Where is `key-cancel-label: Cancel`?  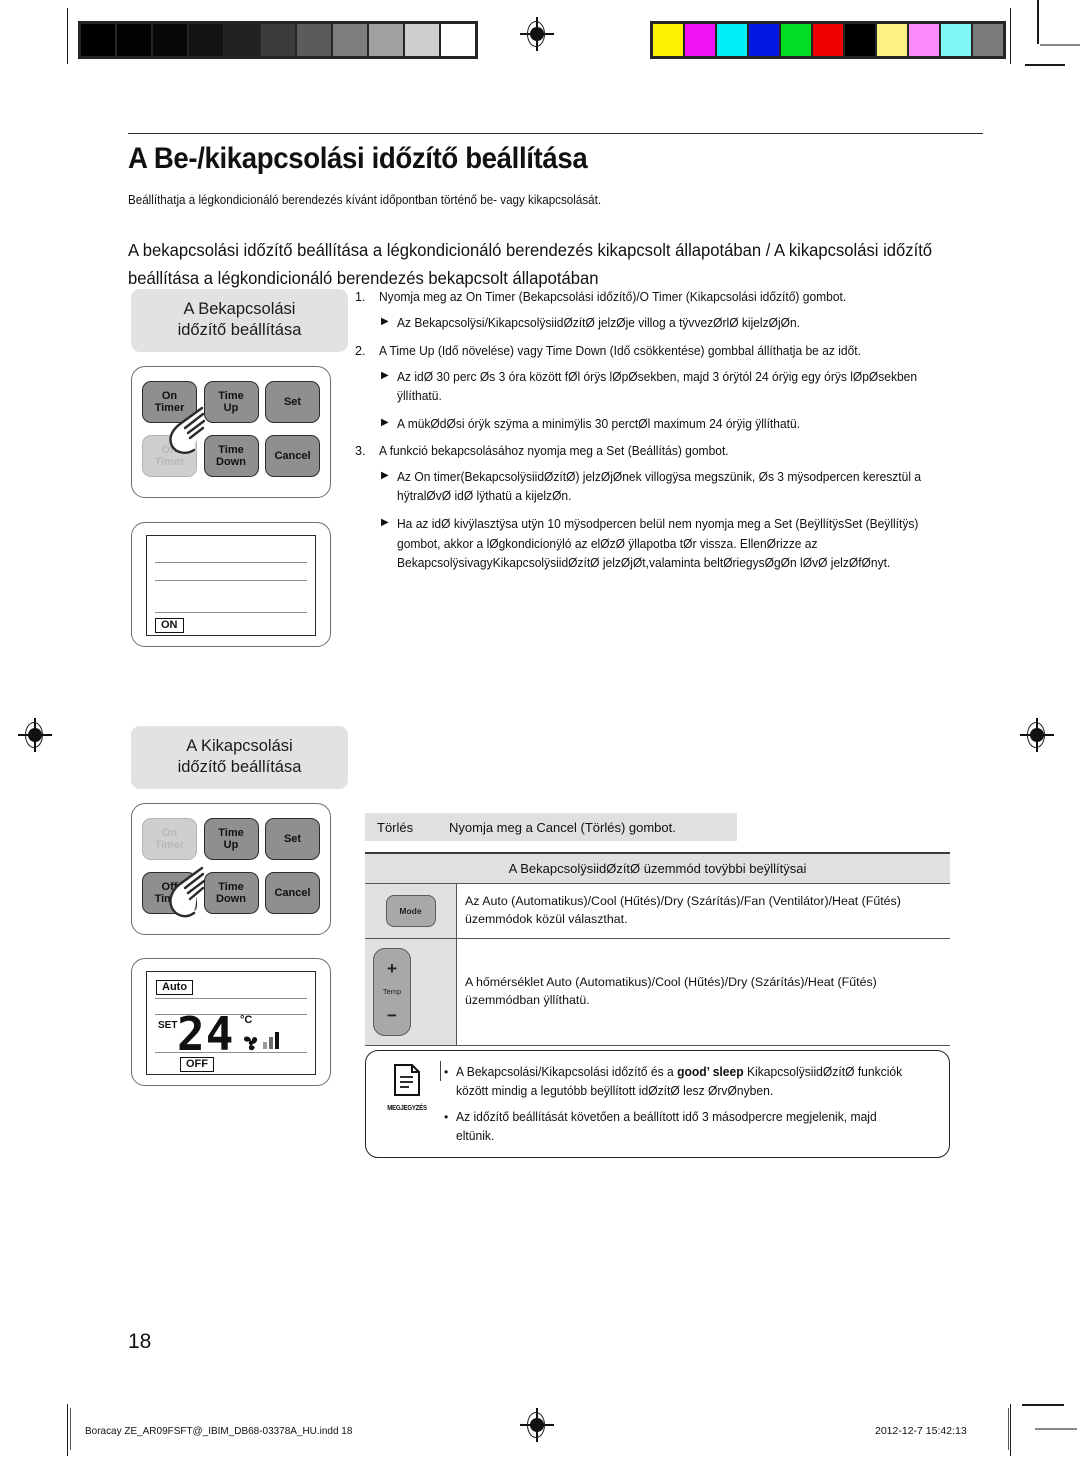
key-cancel-label: Cancel is located at coordinates (292, 455).